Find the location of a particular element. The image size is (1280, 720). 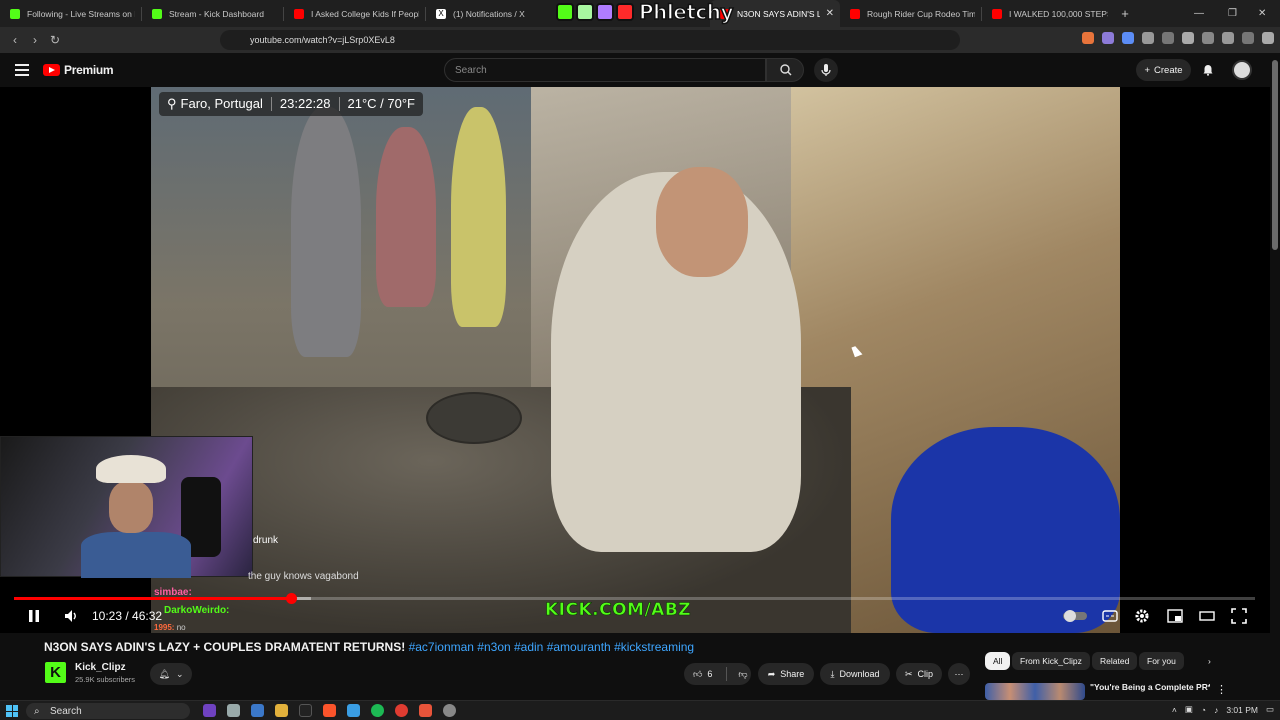

fullscreen-button is located at coordinates (1239, 616).